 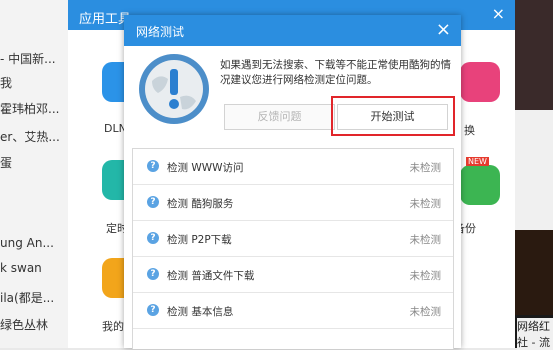 I want to click on alert-globe-icon, so click(x=174, y=89).